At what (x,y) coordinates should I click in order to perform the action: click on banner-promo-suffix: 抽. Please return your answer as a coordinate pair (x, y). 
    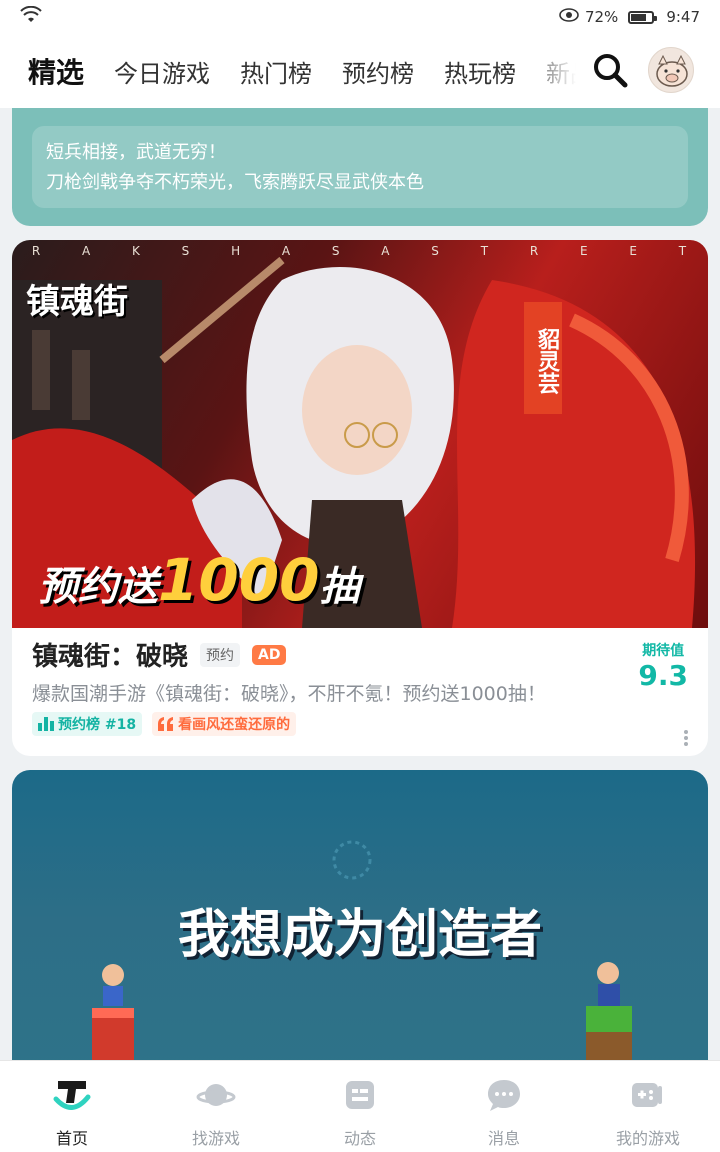
    Looking at the image, I should click on (339, 587).